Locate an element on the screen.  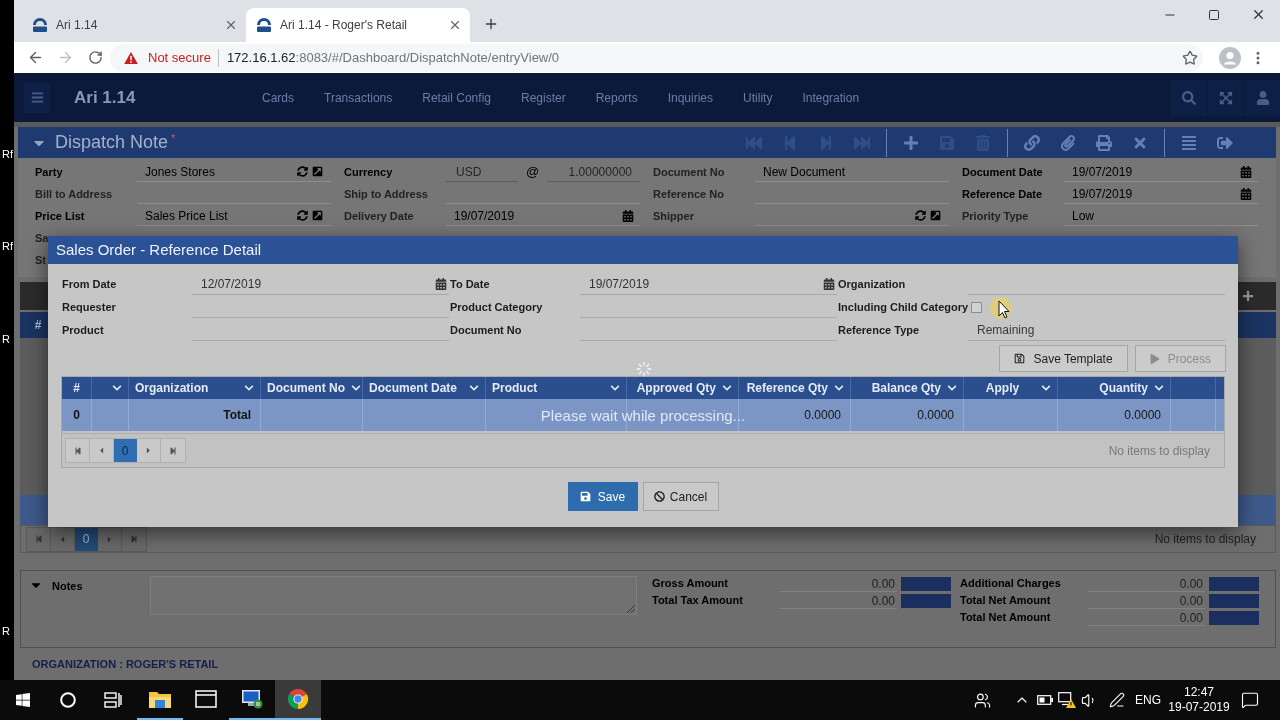
language-indicator: ENG is located at coordinates (1148, 700).